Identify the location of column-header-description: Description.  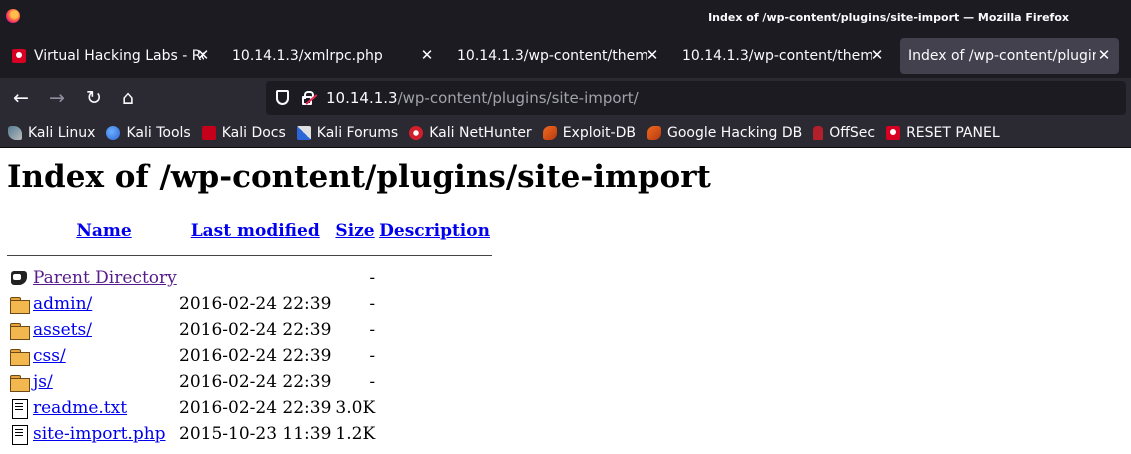
(434, 231).